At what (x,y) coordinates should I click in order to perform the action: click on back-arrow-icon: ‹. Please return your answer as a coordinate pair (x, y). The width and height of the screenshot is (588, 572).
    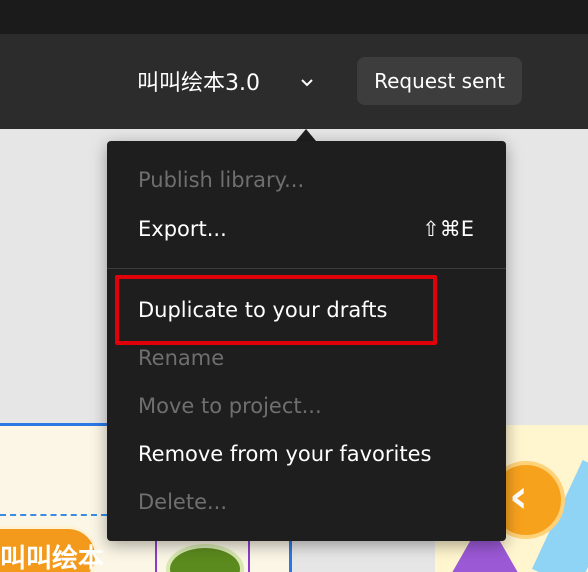
    Looking at the image, I should click on (518, 496).